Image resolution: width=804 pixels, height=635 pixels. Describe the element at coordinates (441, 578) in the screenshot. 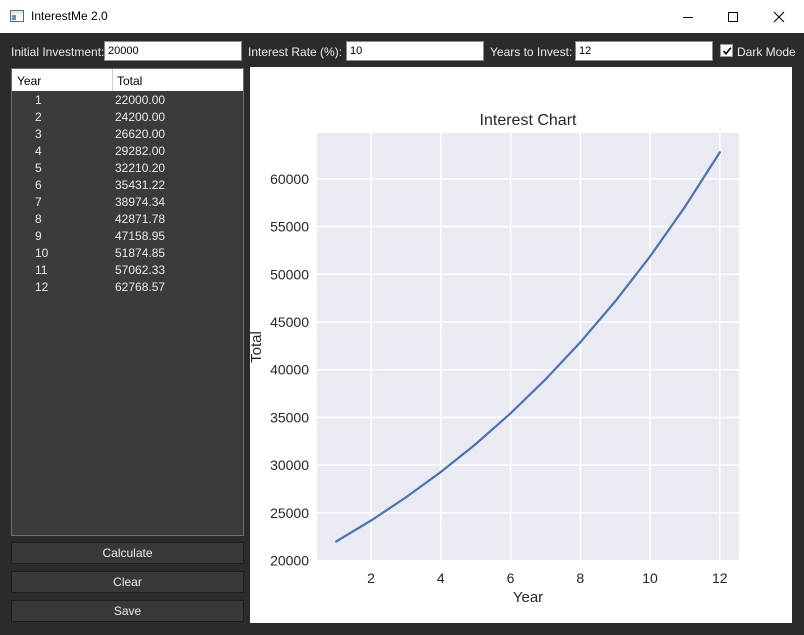

I see `x-tick-label: 4` at that location.